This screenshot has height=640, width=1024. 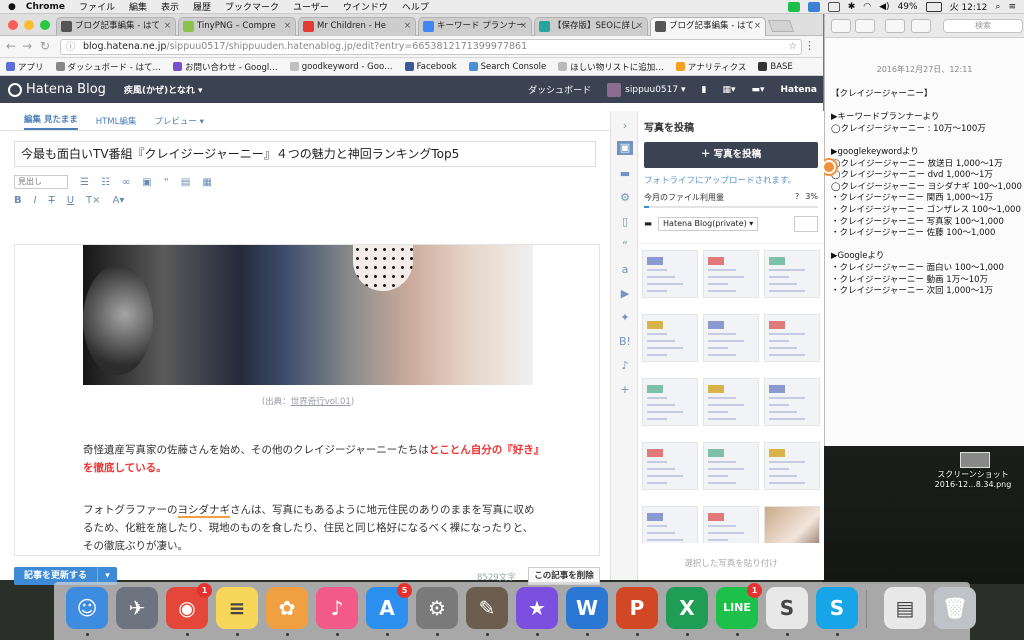 What do you see at coordinates (625, 390) in the screenshot?
I see `plus-icon: +` at bounding box center [625, 390].